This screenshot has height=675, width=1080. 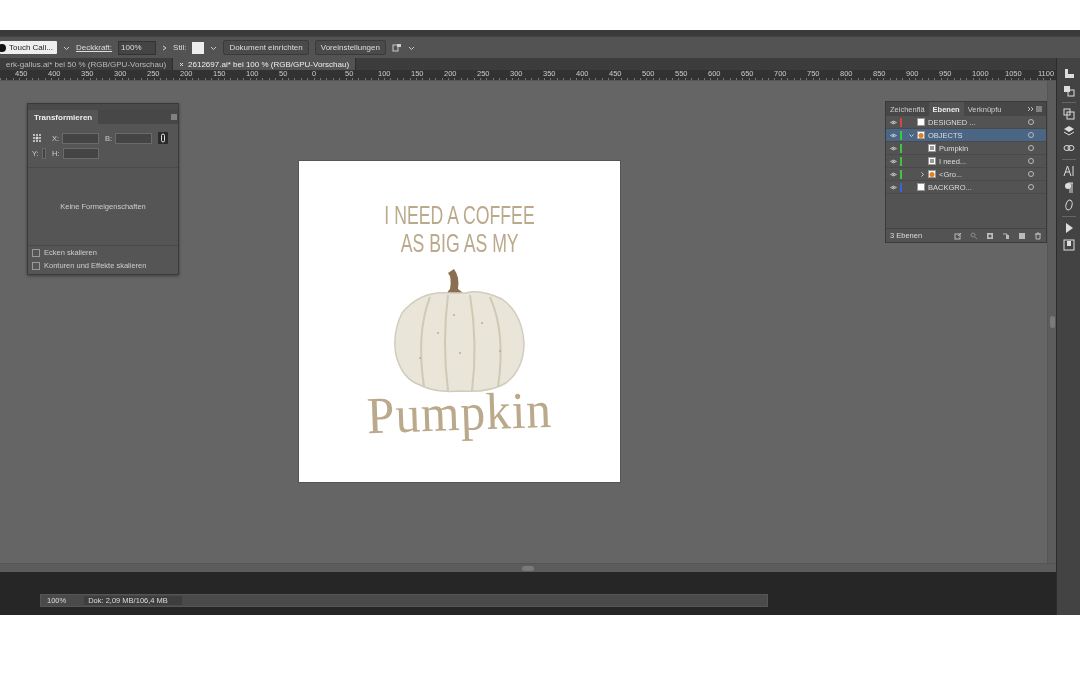 I want to click on vertical-scrollbar, so click(x=1051, y=322).